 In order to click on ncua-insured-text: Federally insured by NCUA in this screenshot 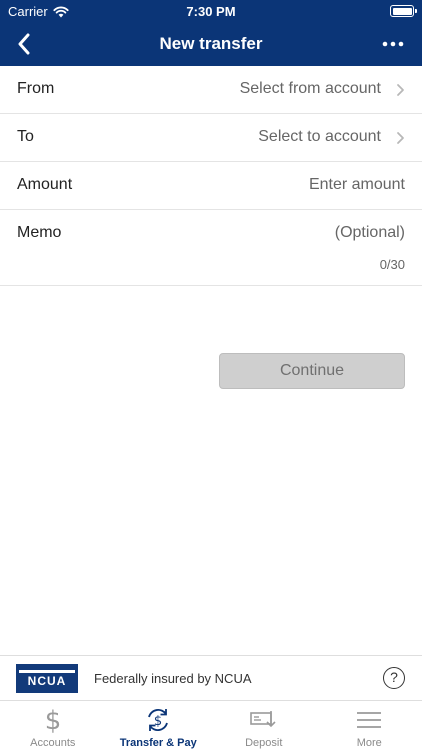, I will do `click(173, 678)`.